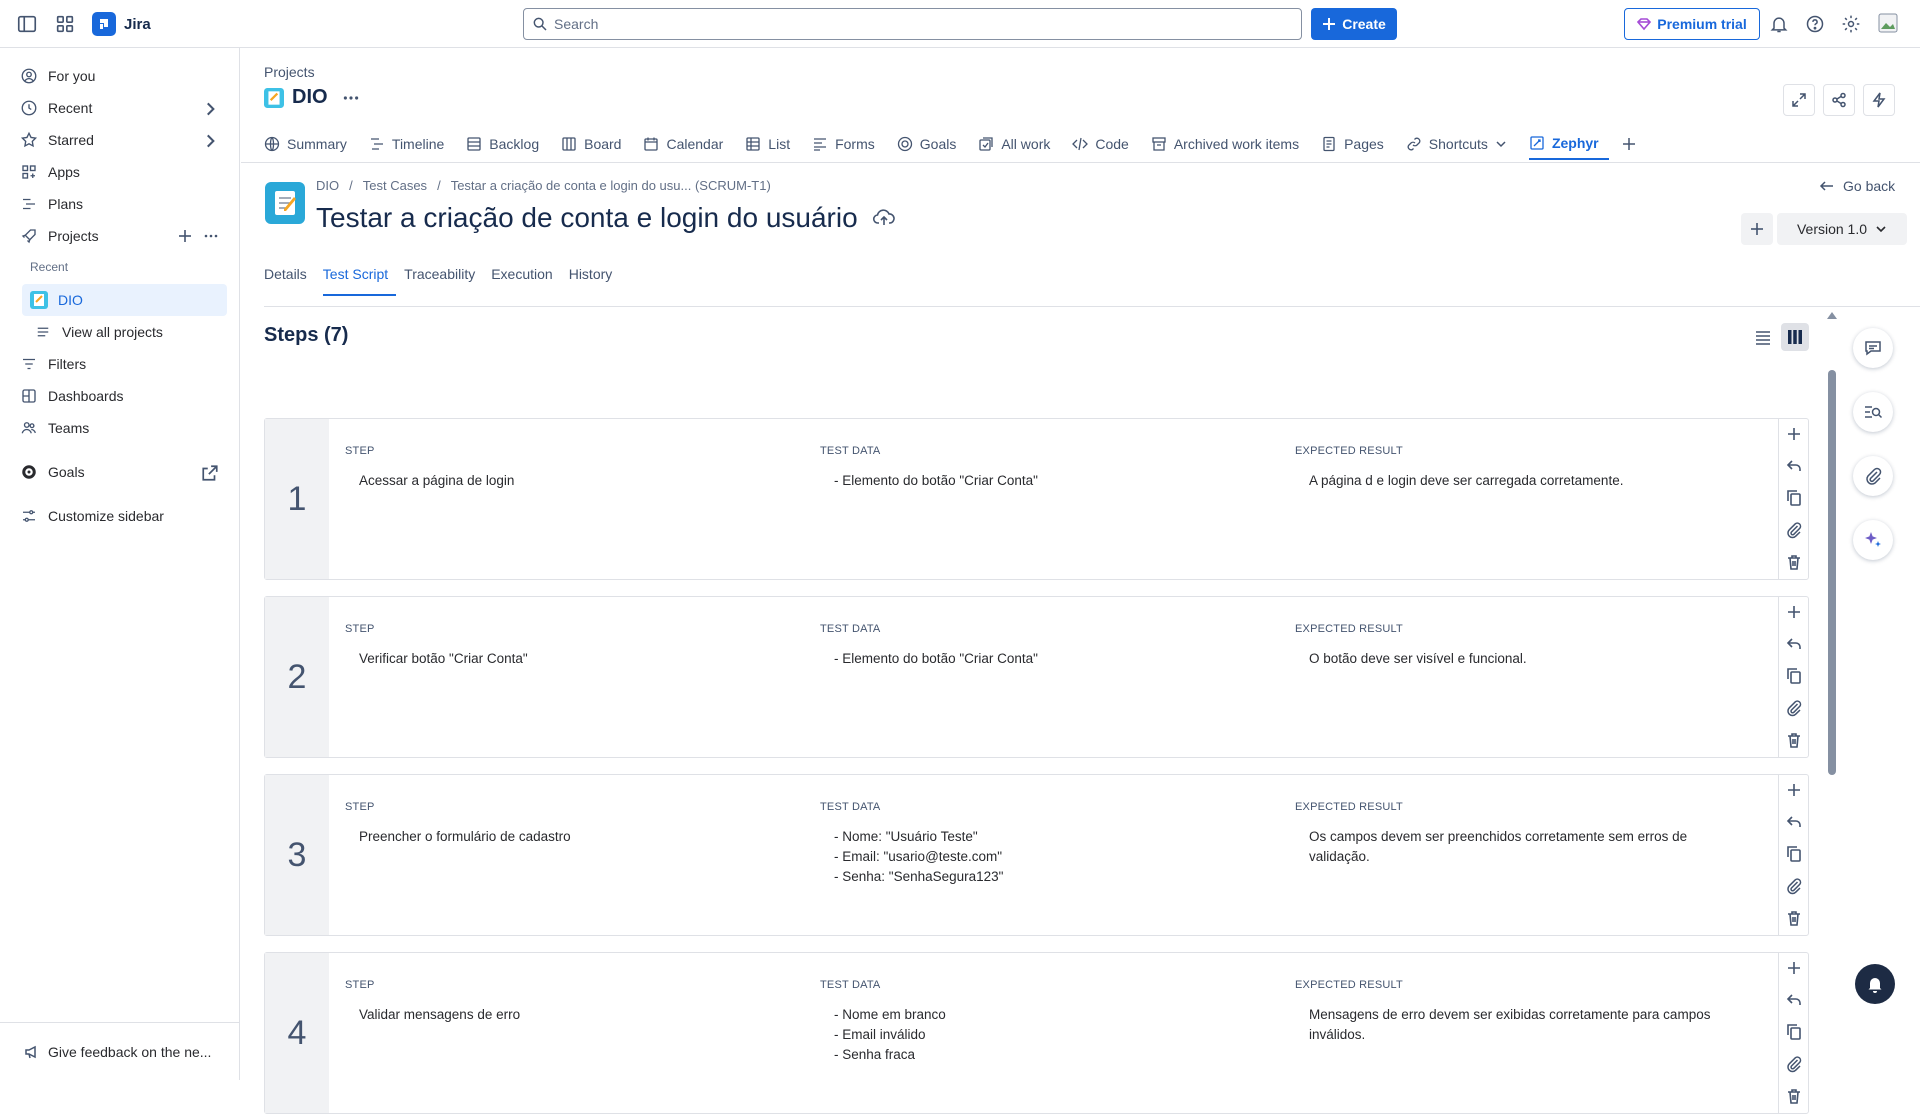  Describe the element at coordinates (1815, 24) in the screenshot. I see `help-icon` at that location.